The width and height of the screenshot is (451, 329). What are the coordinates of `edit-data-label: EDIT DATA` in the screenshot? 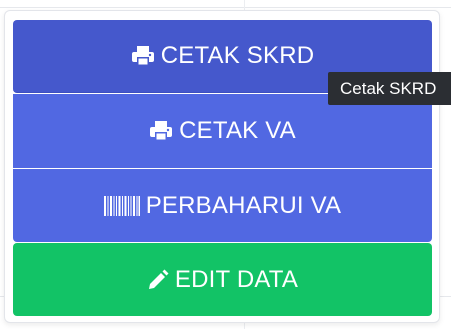 It's located at (236, 279).